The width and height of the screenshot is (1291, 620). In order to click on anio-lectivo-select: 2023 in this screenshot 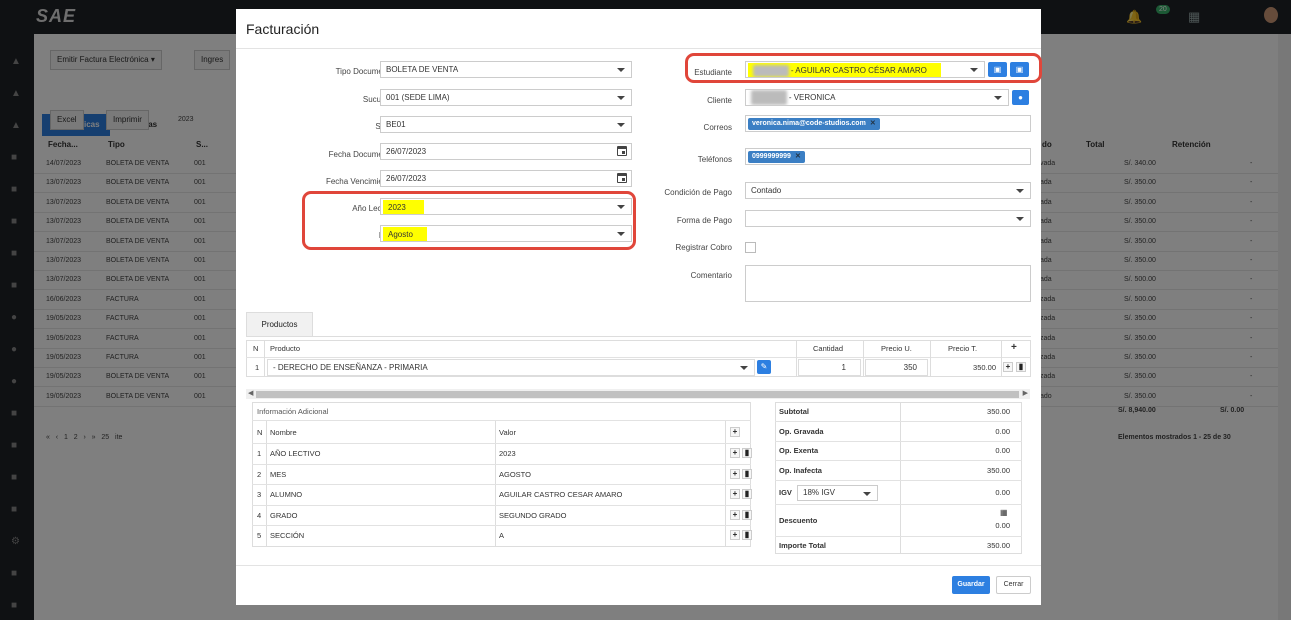, I will do `click(506, 206)`.